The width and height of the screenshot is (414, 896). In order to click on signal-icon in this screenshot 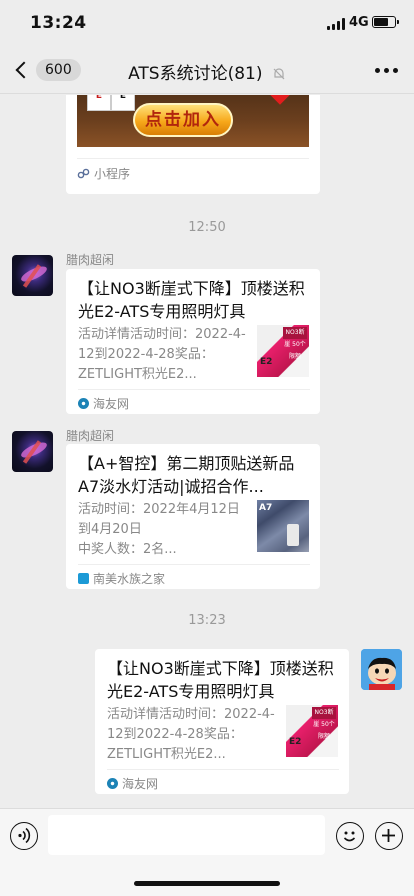, I will do `click(336, 24)`.